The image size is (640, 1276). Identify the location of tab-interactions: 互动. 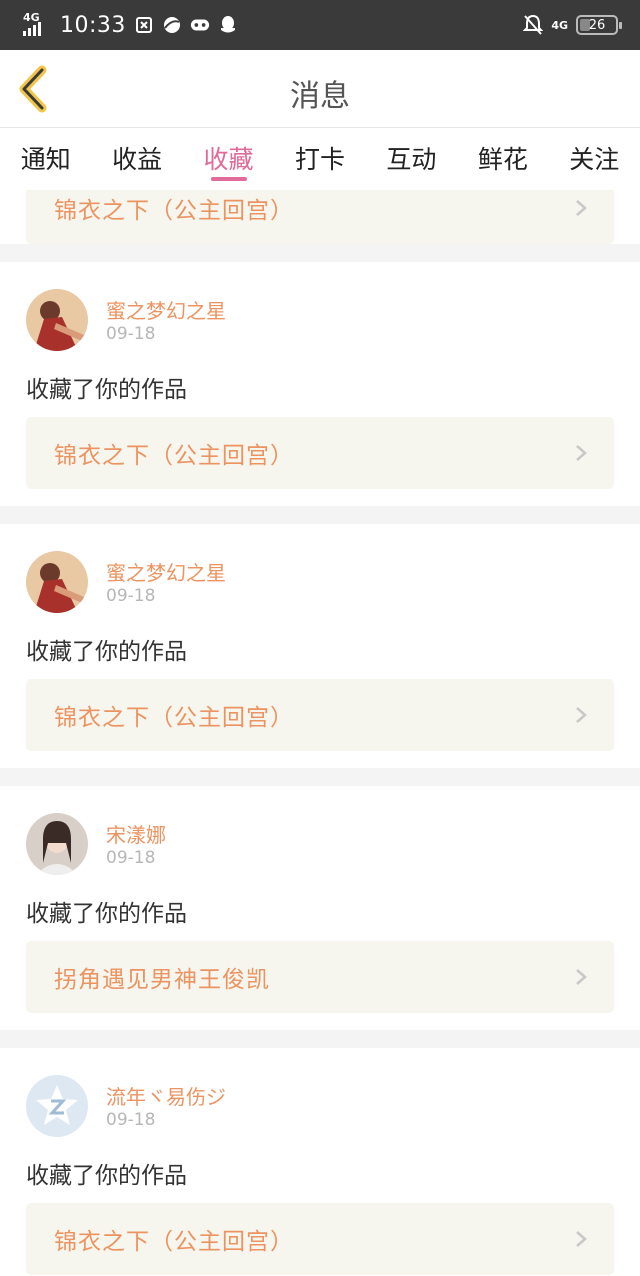
(411, 159).